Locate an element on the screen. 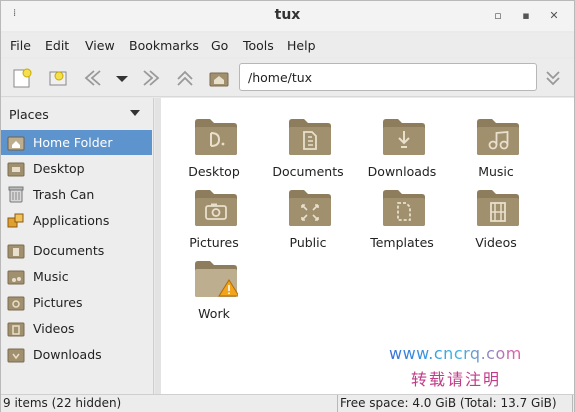 This screenshot has width=575, height=412. go-path-icon is located at coordinates (553, 78).